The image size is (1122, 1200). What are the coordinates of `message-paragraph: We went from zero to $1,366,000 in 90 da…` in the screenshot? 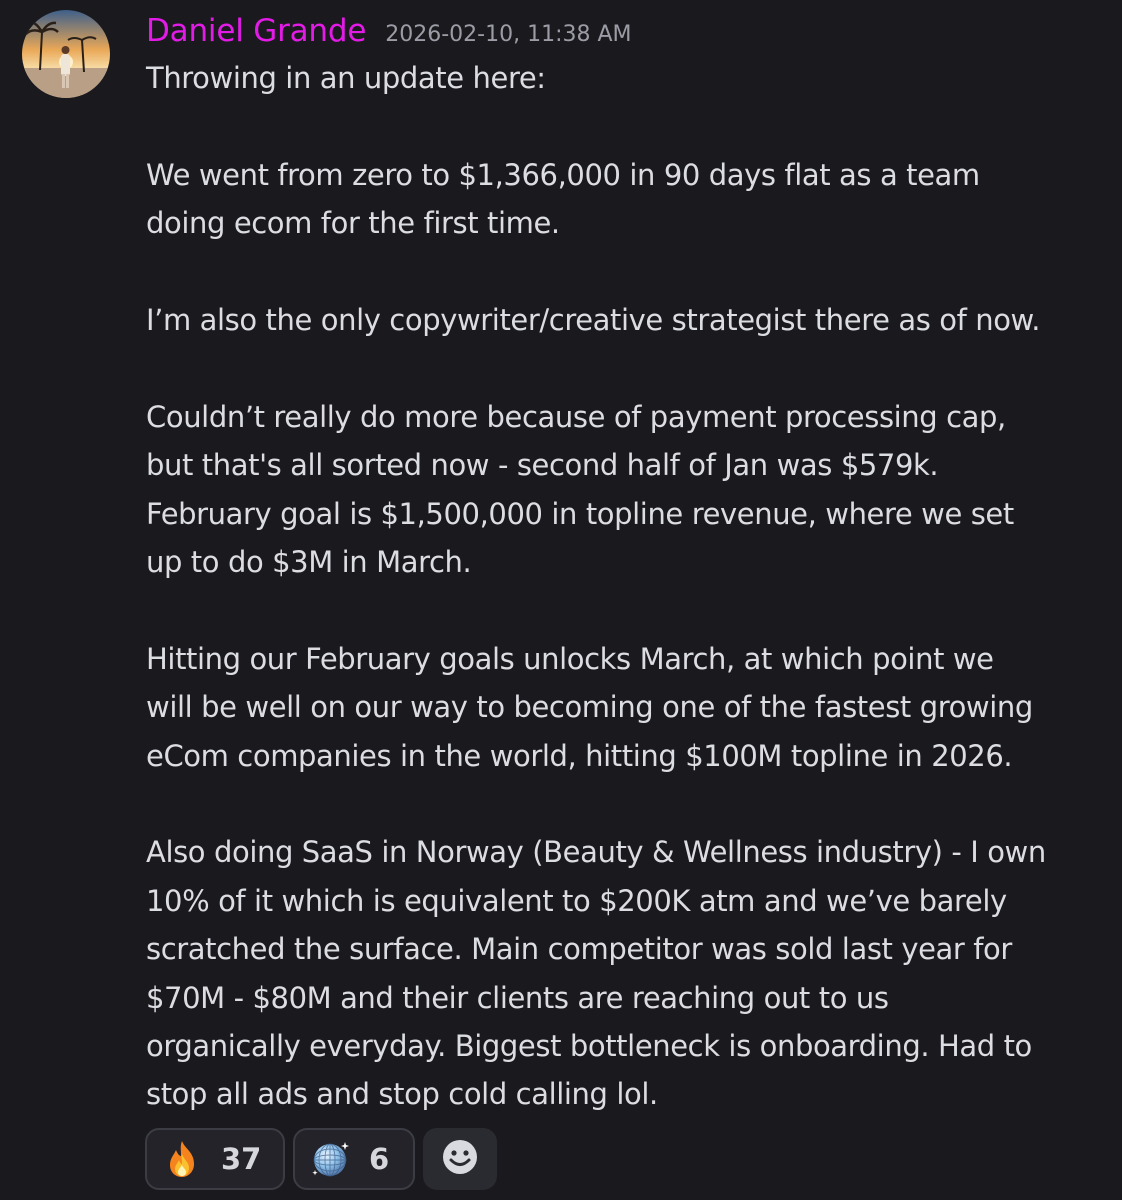 It's located at (563, 199).